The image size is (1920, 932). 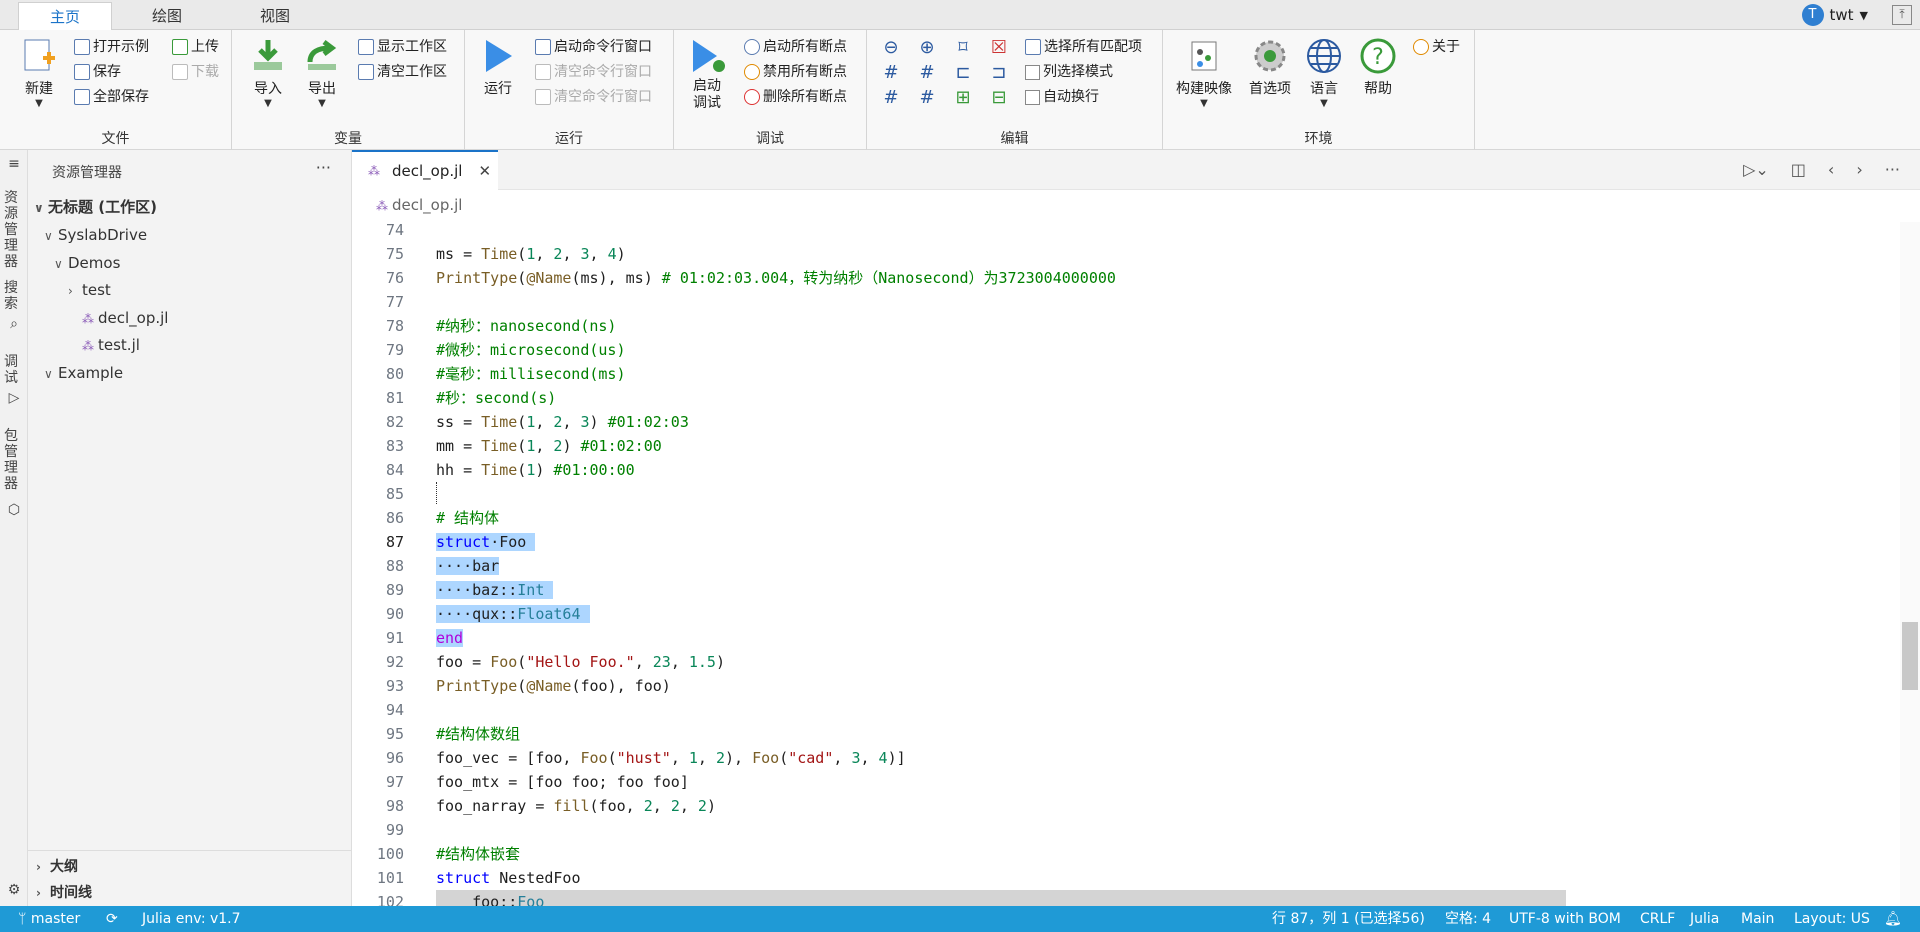 I want to click on about-button: 关于, so click(x=1436, y=47).